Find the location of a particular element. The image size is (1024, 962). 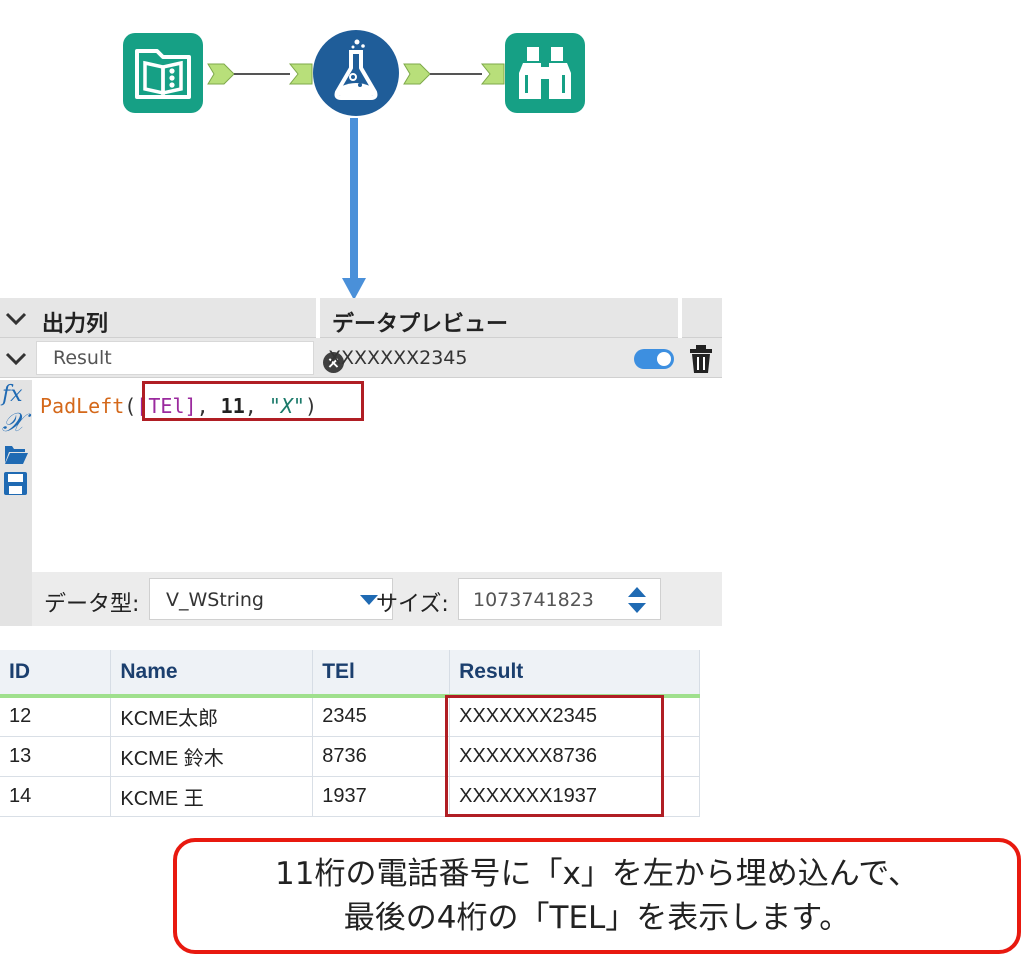

type-size-bar: データ型: V_WString サイズ: 1073741823 is located at coordinates (377, 599).